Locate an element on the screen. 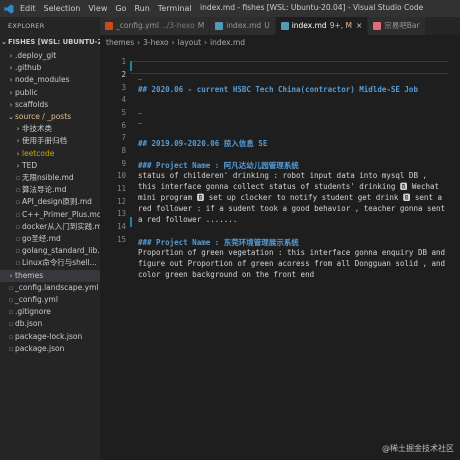 Image resolution: width=460 pixels, height=460 pixels. line-number: 1 is located at coordinates (123, 61).